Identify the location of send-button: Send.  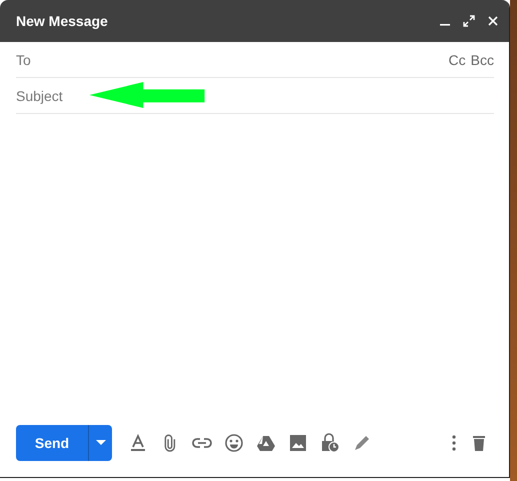
(52, 443).